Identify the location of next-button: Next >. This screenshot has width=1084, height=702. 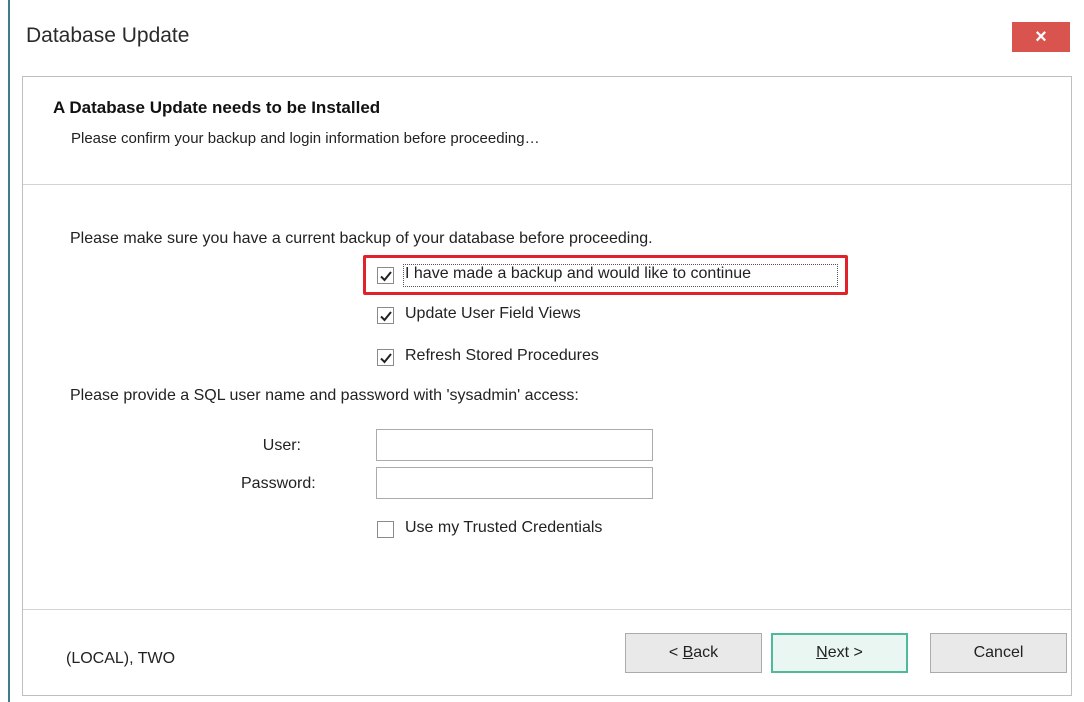
(839, 653).